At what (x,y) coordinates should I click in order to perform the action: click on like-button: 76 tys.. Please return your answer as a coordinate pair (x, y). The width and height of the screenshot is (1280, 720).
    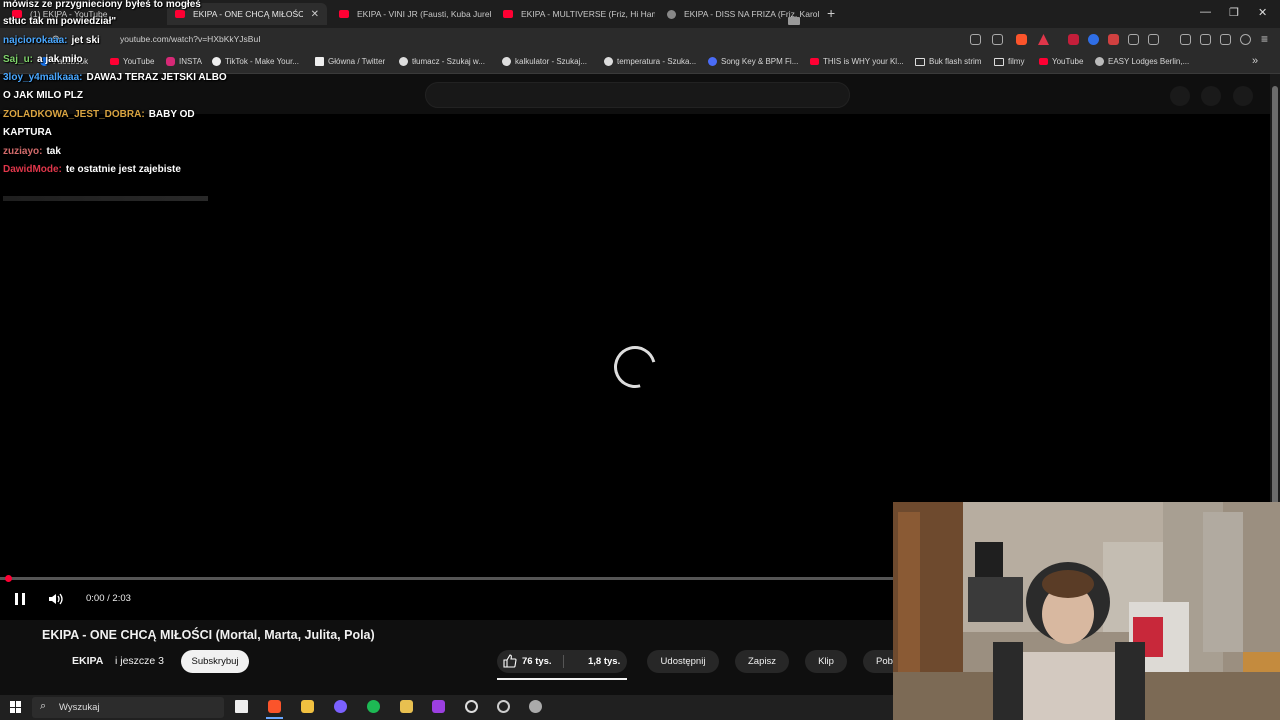
    Looking at the image, I should click on (527, 661).